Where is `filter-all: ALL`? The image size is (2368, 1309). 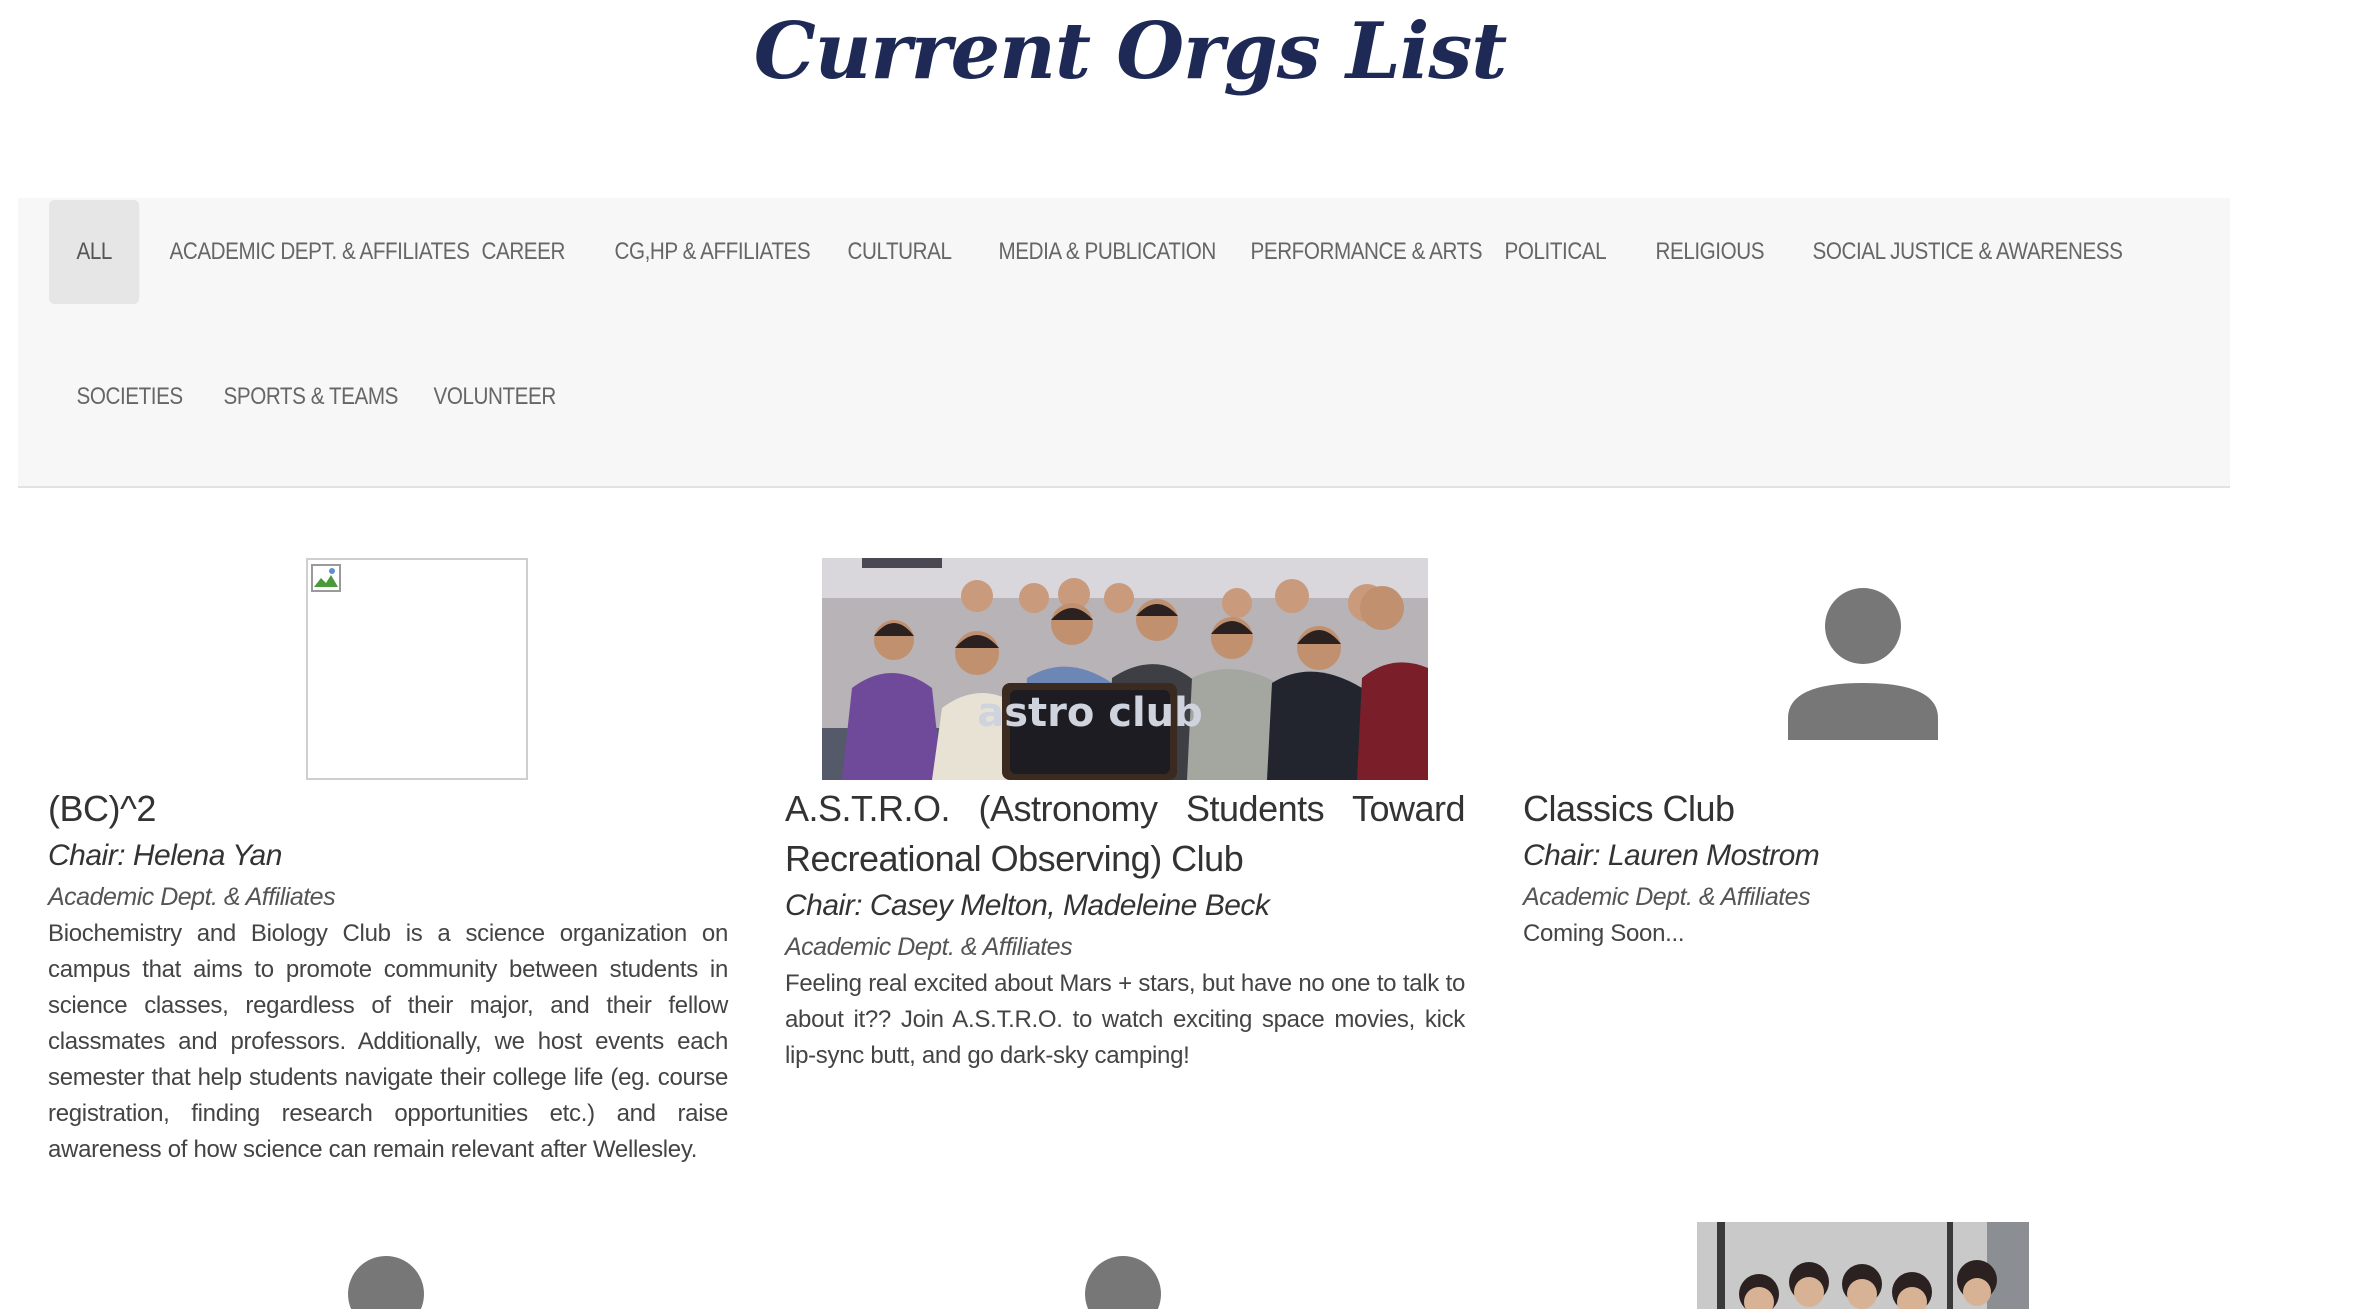 filter-all: ALL is located at coordinates (94, 252).